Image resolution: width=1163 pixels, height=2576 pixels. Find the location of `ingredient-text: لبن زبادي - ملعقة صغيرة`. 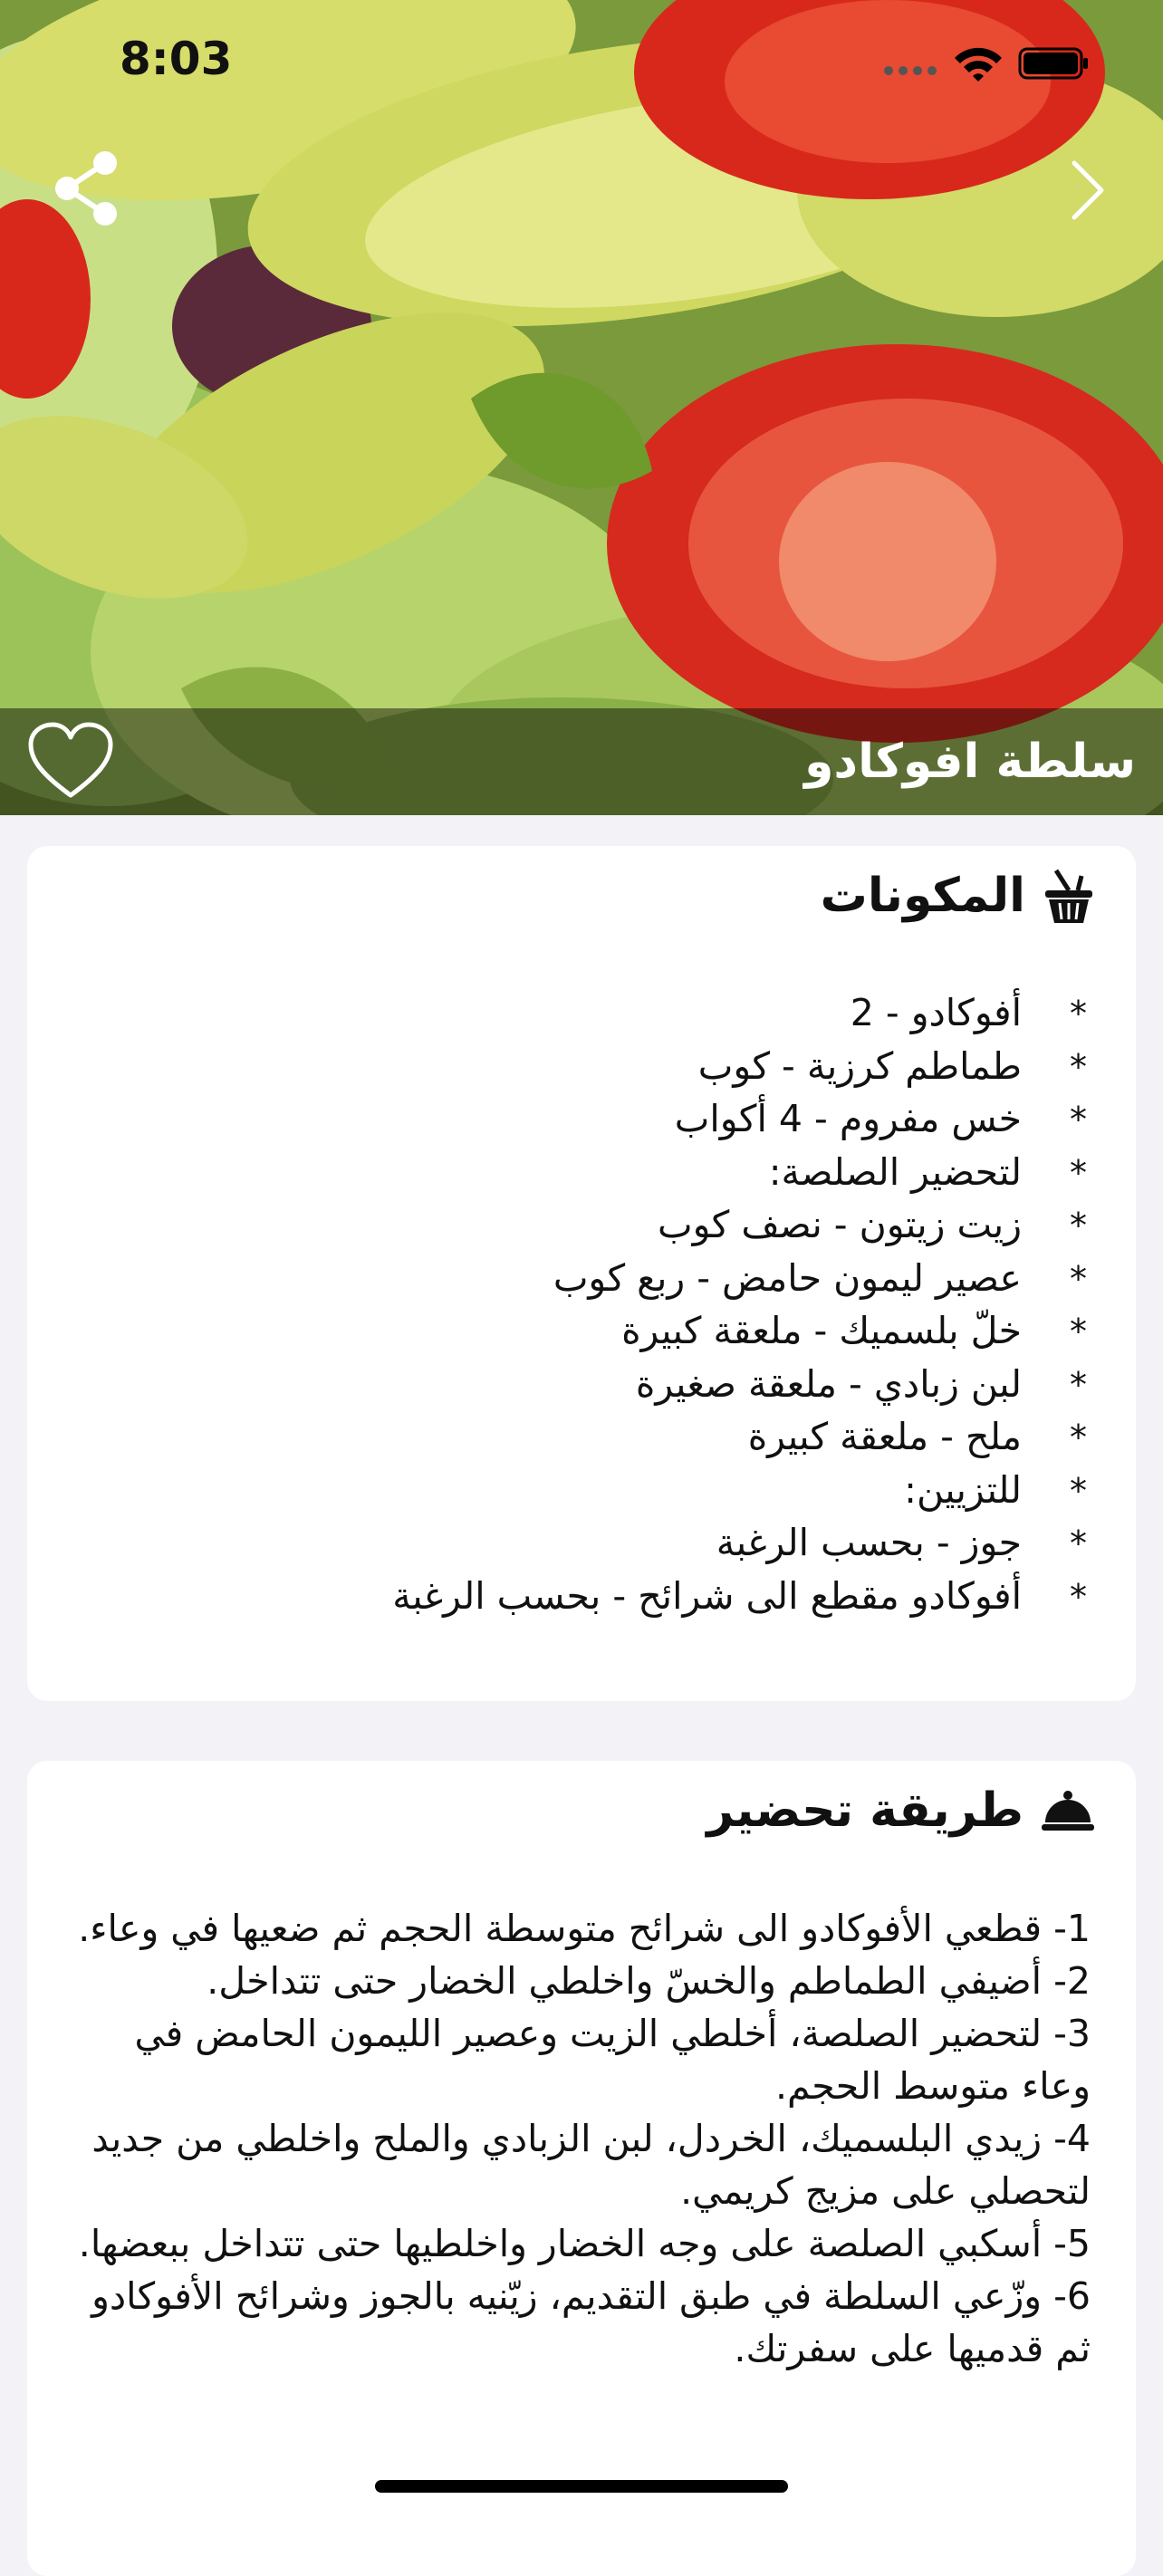

ingredient-text: لبن زبادي - ملعقة صغيرة is located at coordinates (828, 1383).